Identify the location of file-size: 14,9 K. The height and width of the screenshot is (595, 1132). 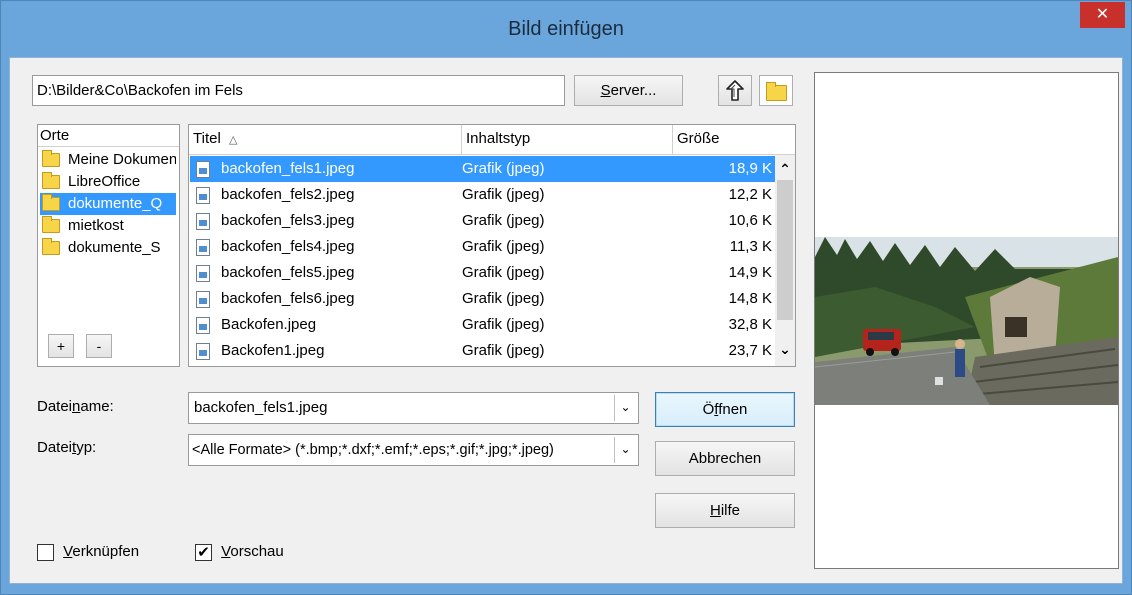
(750, 272).